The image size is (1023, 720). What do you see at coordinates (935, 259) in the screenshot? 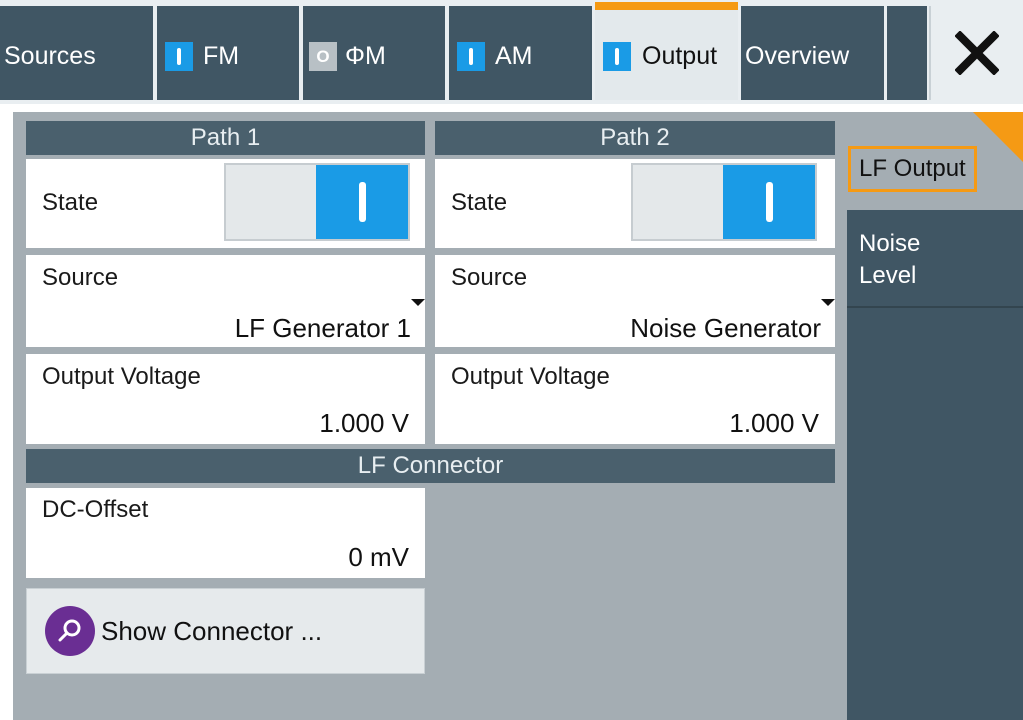
I see `side-nav-noise-level: Noise Level` at bounding box center [935, 259].